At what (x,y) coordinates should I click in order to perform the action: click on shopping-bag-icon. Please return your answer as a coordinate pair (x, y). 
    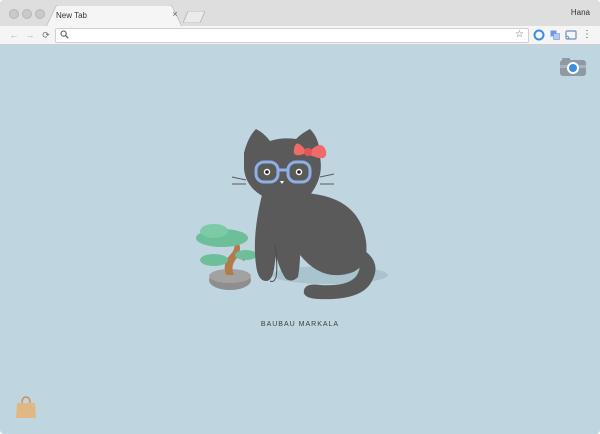
    Looking at the image, I should click on (26, 407).